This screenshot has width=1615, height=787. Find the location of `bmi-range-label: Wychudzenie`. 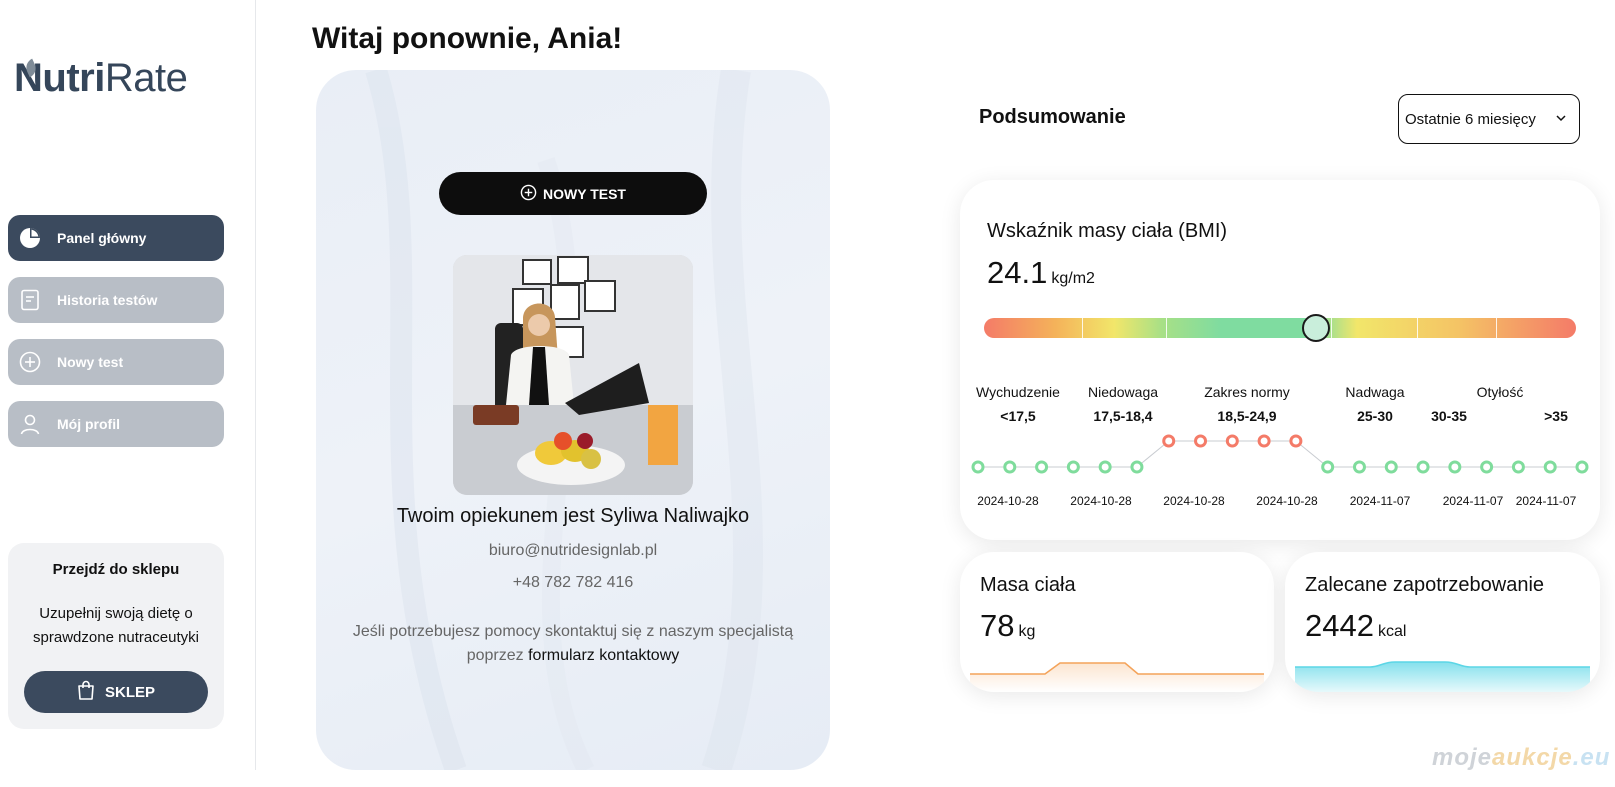

bmi-range-label: Wychudzenie is located at coordinates (1018, 392).